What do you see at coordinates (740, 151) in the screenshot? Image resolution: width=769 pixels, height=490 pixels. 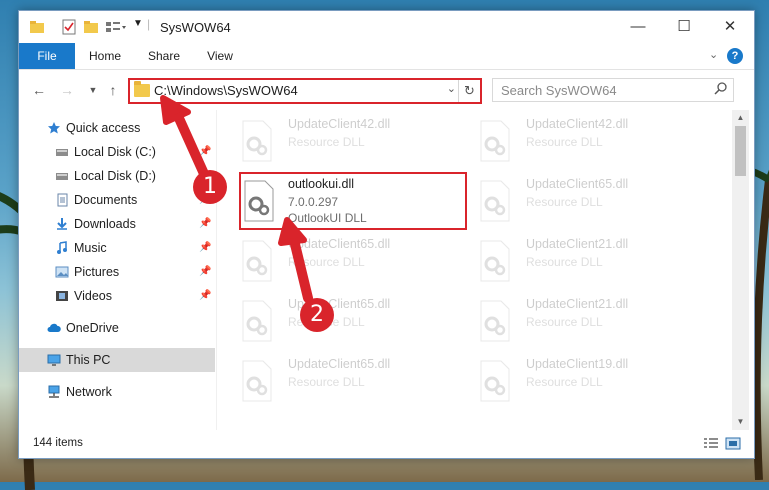 I see `scroll-thumb` at bounding box center [740, 151].